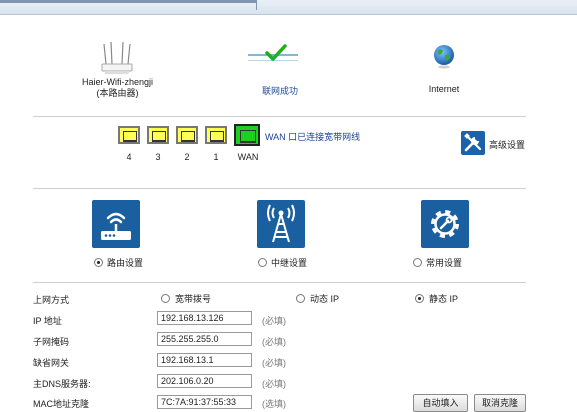 This screenshot has height=412, width=577. I want to click on ip-address-input, so click(204, 318).